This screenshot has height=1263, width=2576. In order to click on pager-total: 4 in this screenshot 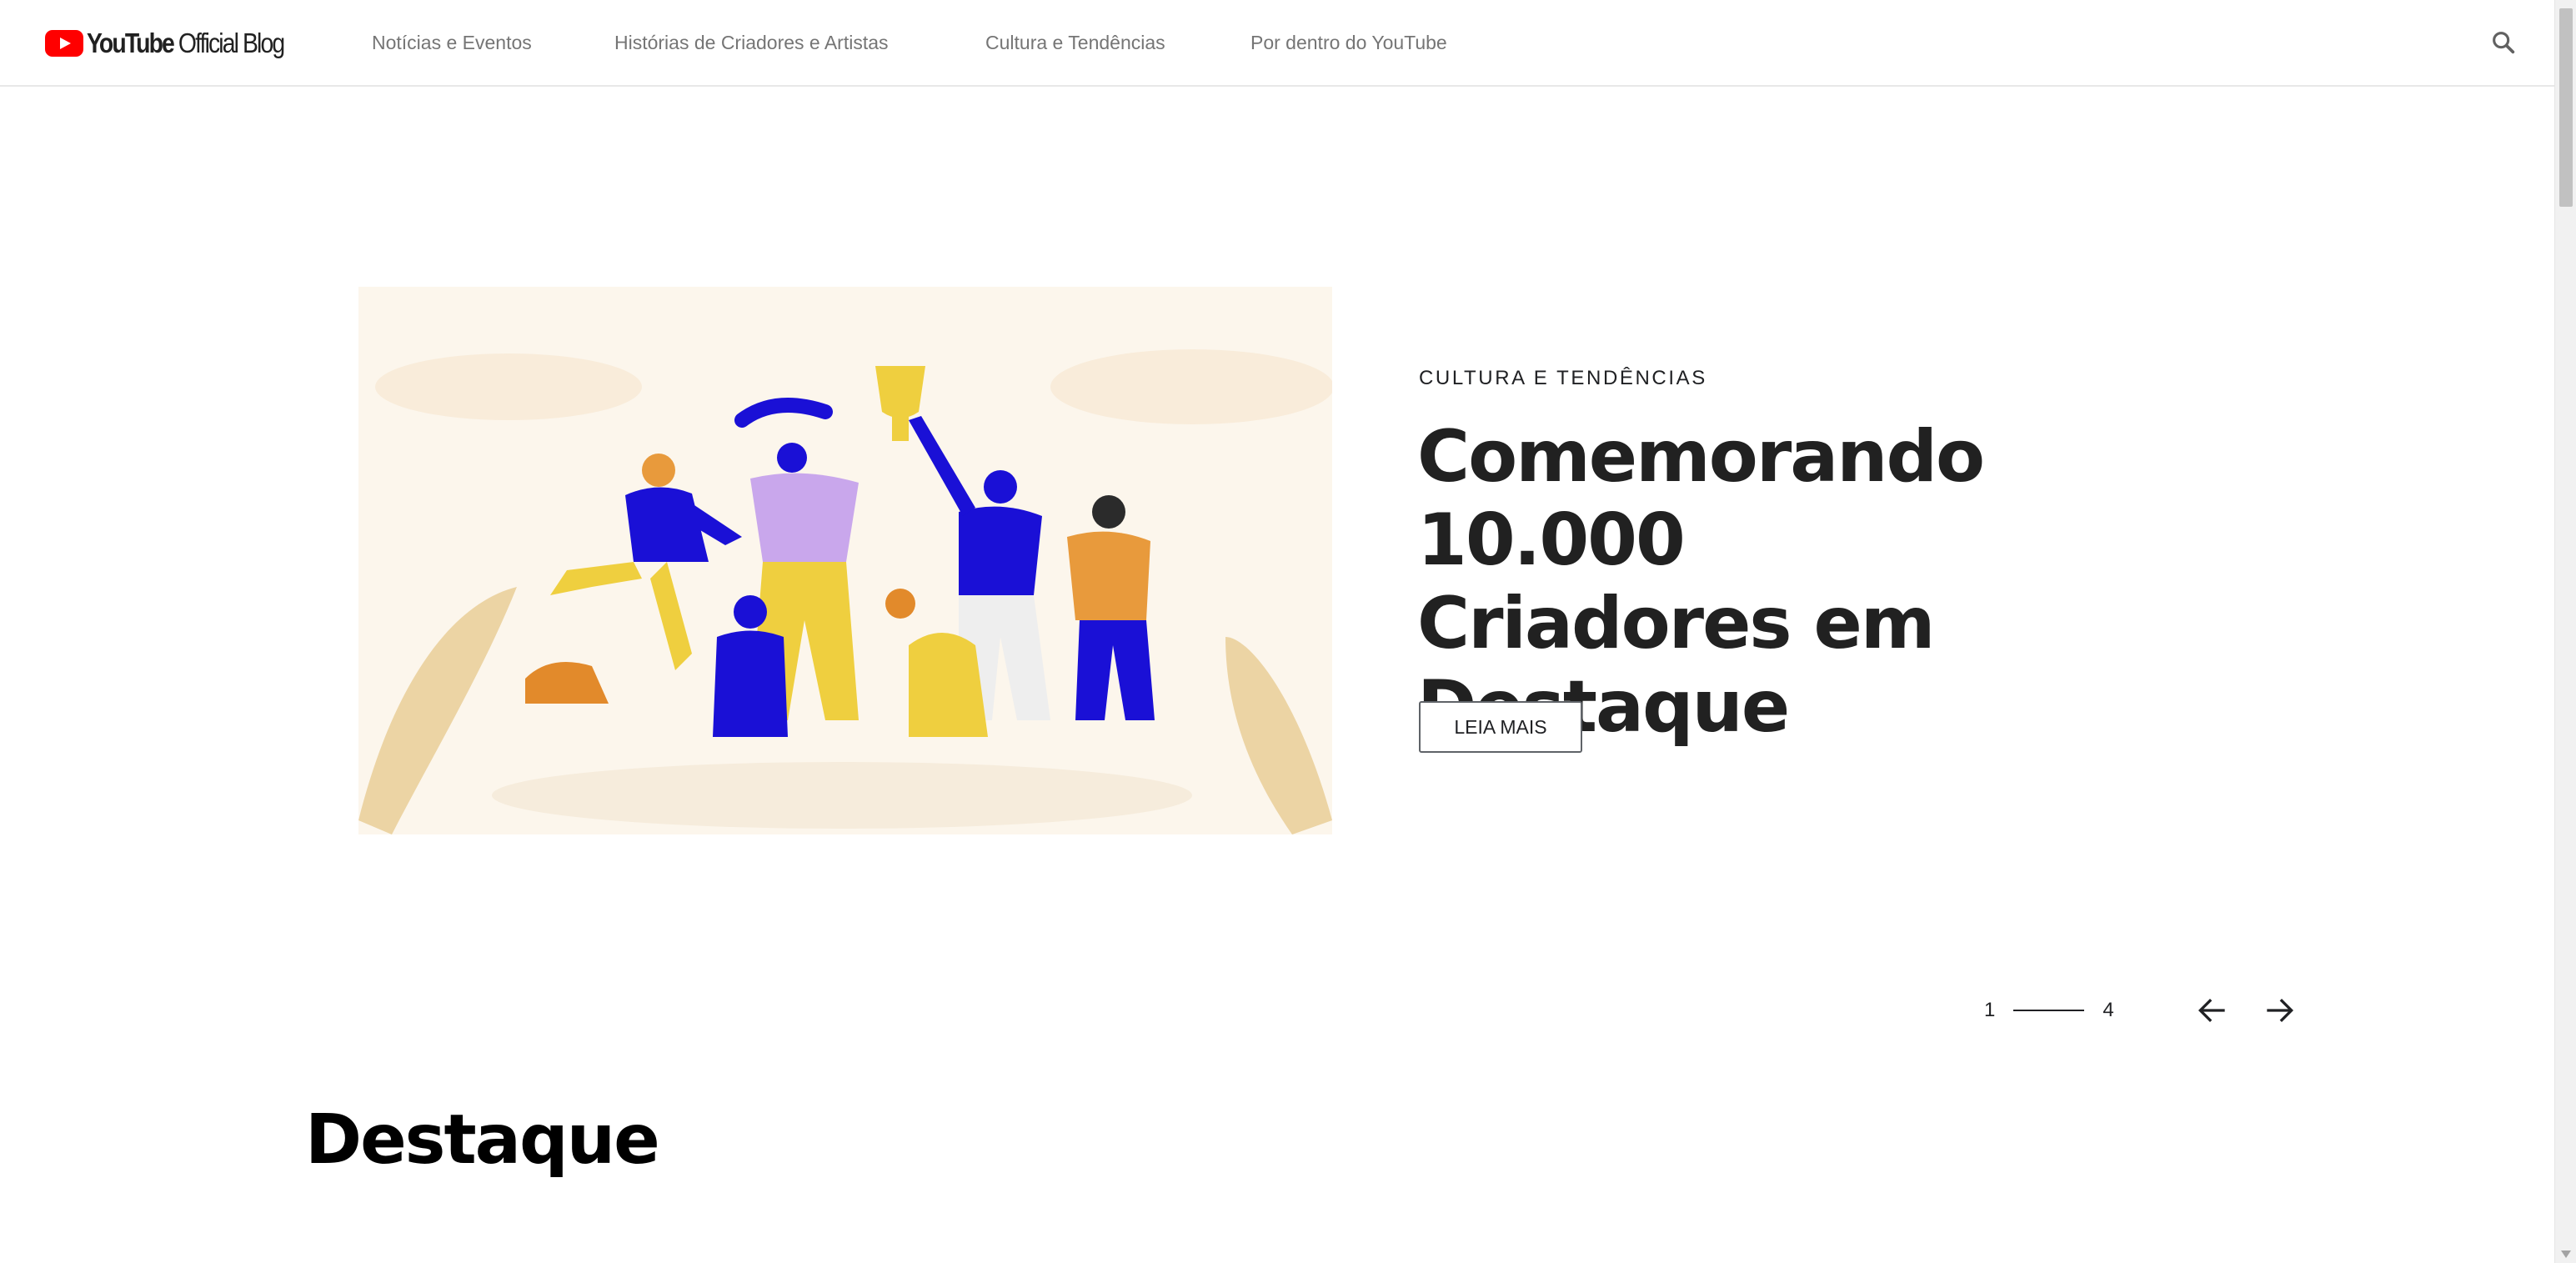, I will do `click(2108, 1010)`.